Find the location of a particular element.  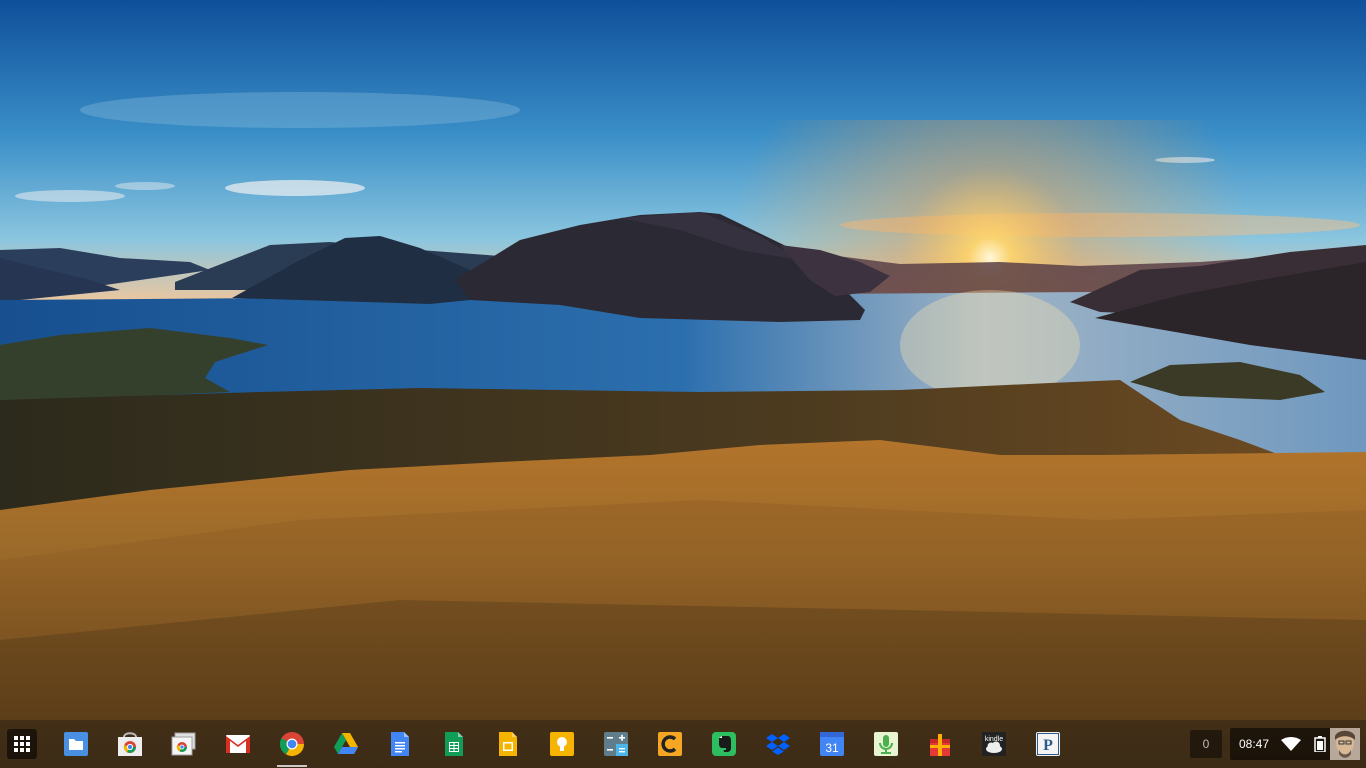

chrome-icon is located at coordinates (291, 744).